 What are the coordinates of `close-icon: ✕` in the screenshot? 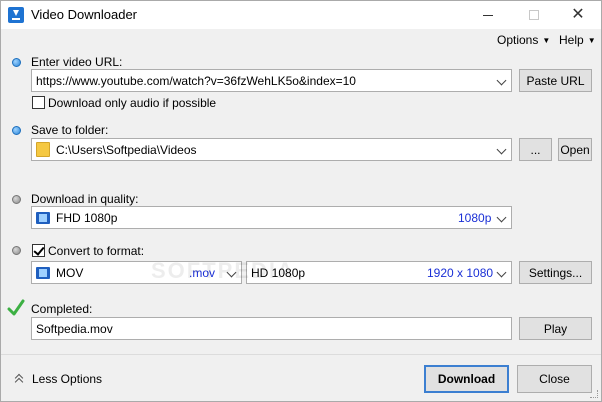 It's located at (578, 14).